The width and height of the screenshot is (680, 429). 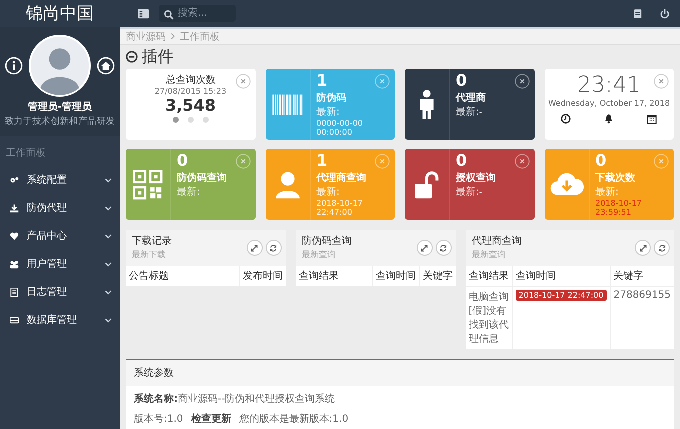 I want to click on table-cell: 电脑查询[假]没有找到该代理信息, so click(x=489, y=317).